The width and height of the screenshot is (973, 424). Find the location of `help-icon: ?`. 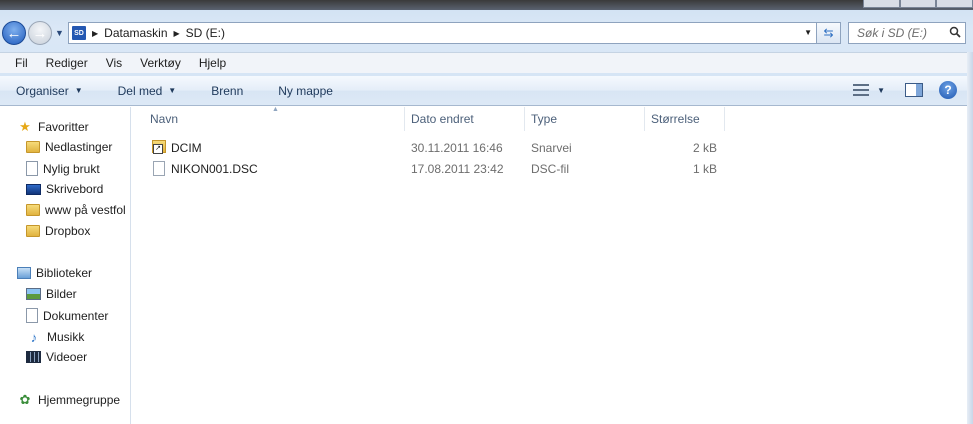

help-icon: ? is located at coordinates (948, 90).